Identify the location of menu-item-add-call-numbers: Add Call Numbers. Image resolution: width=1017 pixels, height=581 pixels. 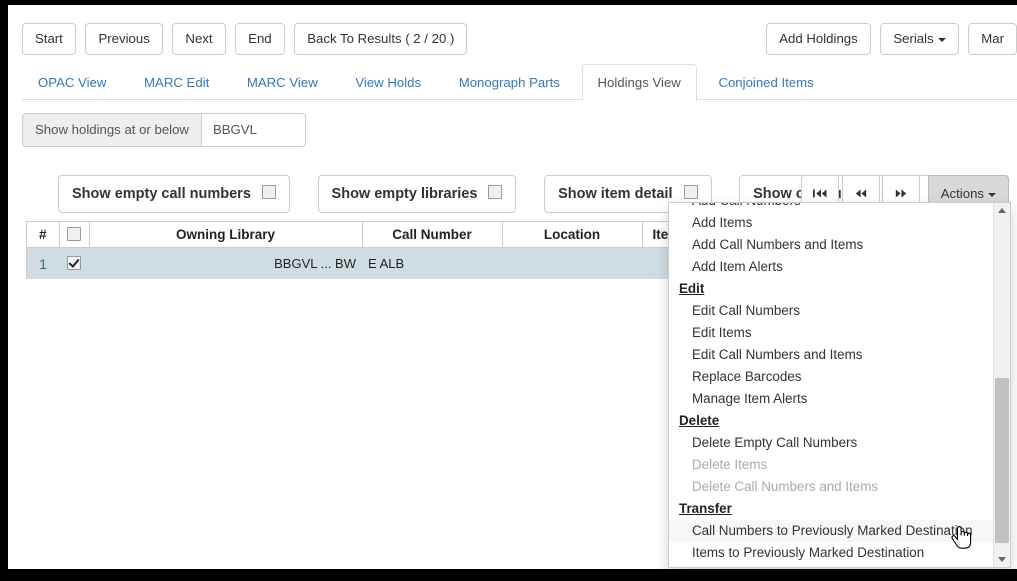
(831, 207).